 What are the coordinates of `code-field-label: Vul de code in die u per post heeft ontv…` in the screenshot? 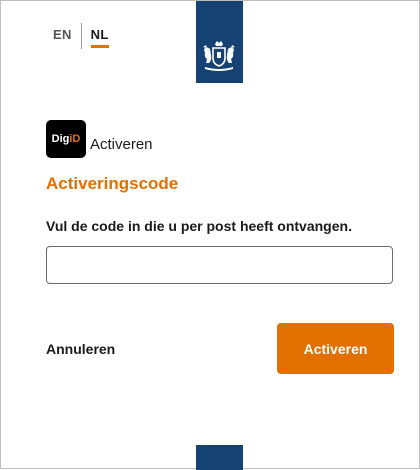 It's located at (199, 226).